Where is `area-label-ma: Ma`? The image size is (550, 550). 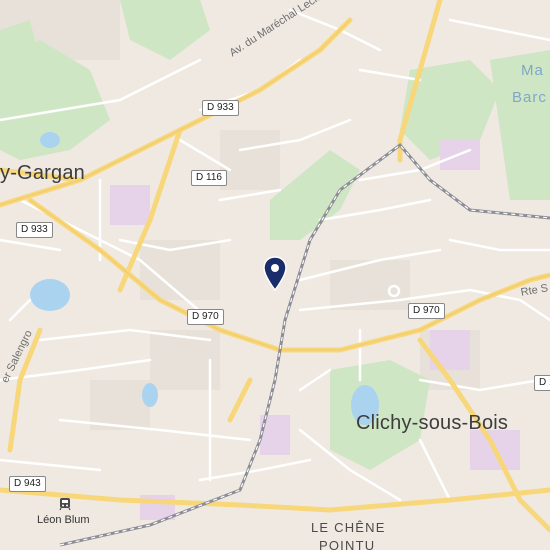 area-label-ma: Ma is located at coordinates (532, 70).